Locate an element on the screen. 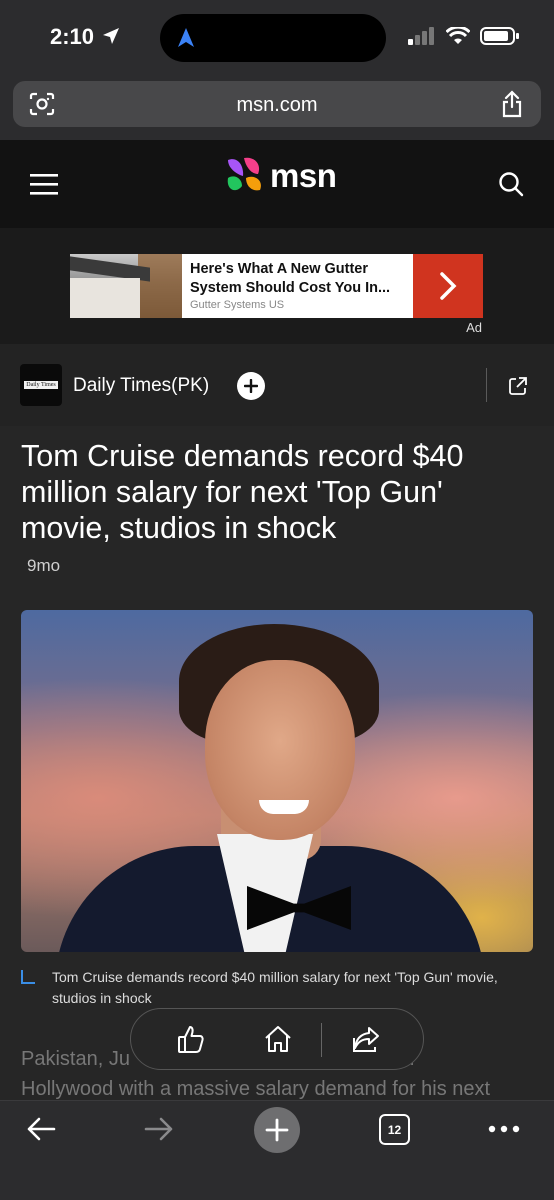 The height and width of the screenshot is (1200, 554). battery-icon is located at coordinates (499, 36).